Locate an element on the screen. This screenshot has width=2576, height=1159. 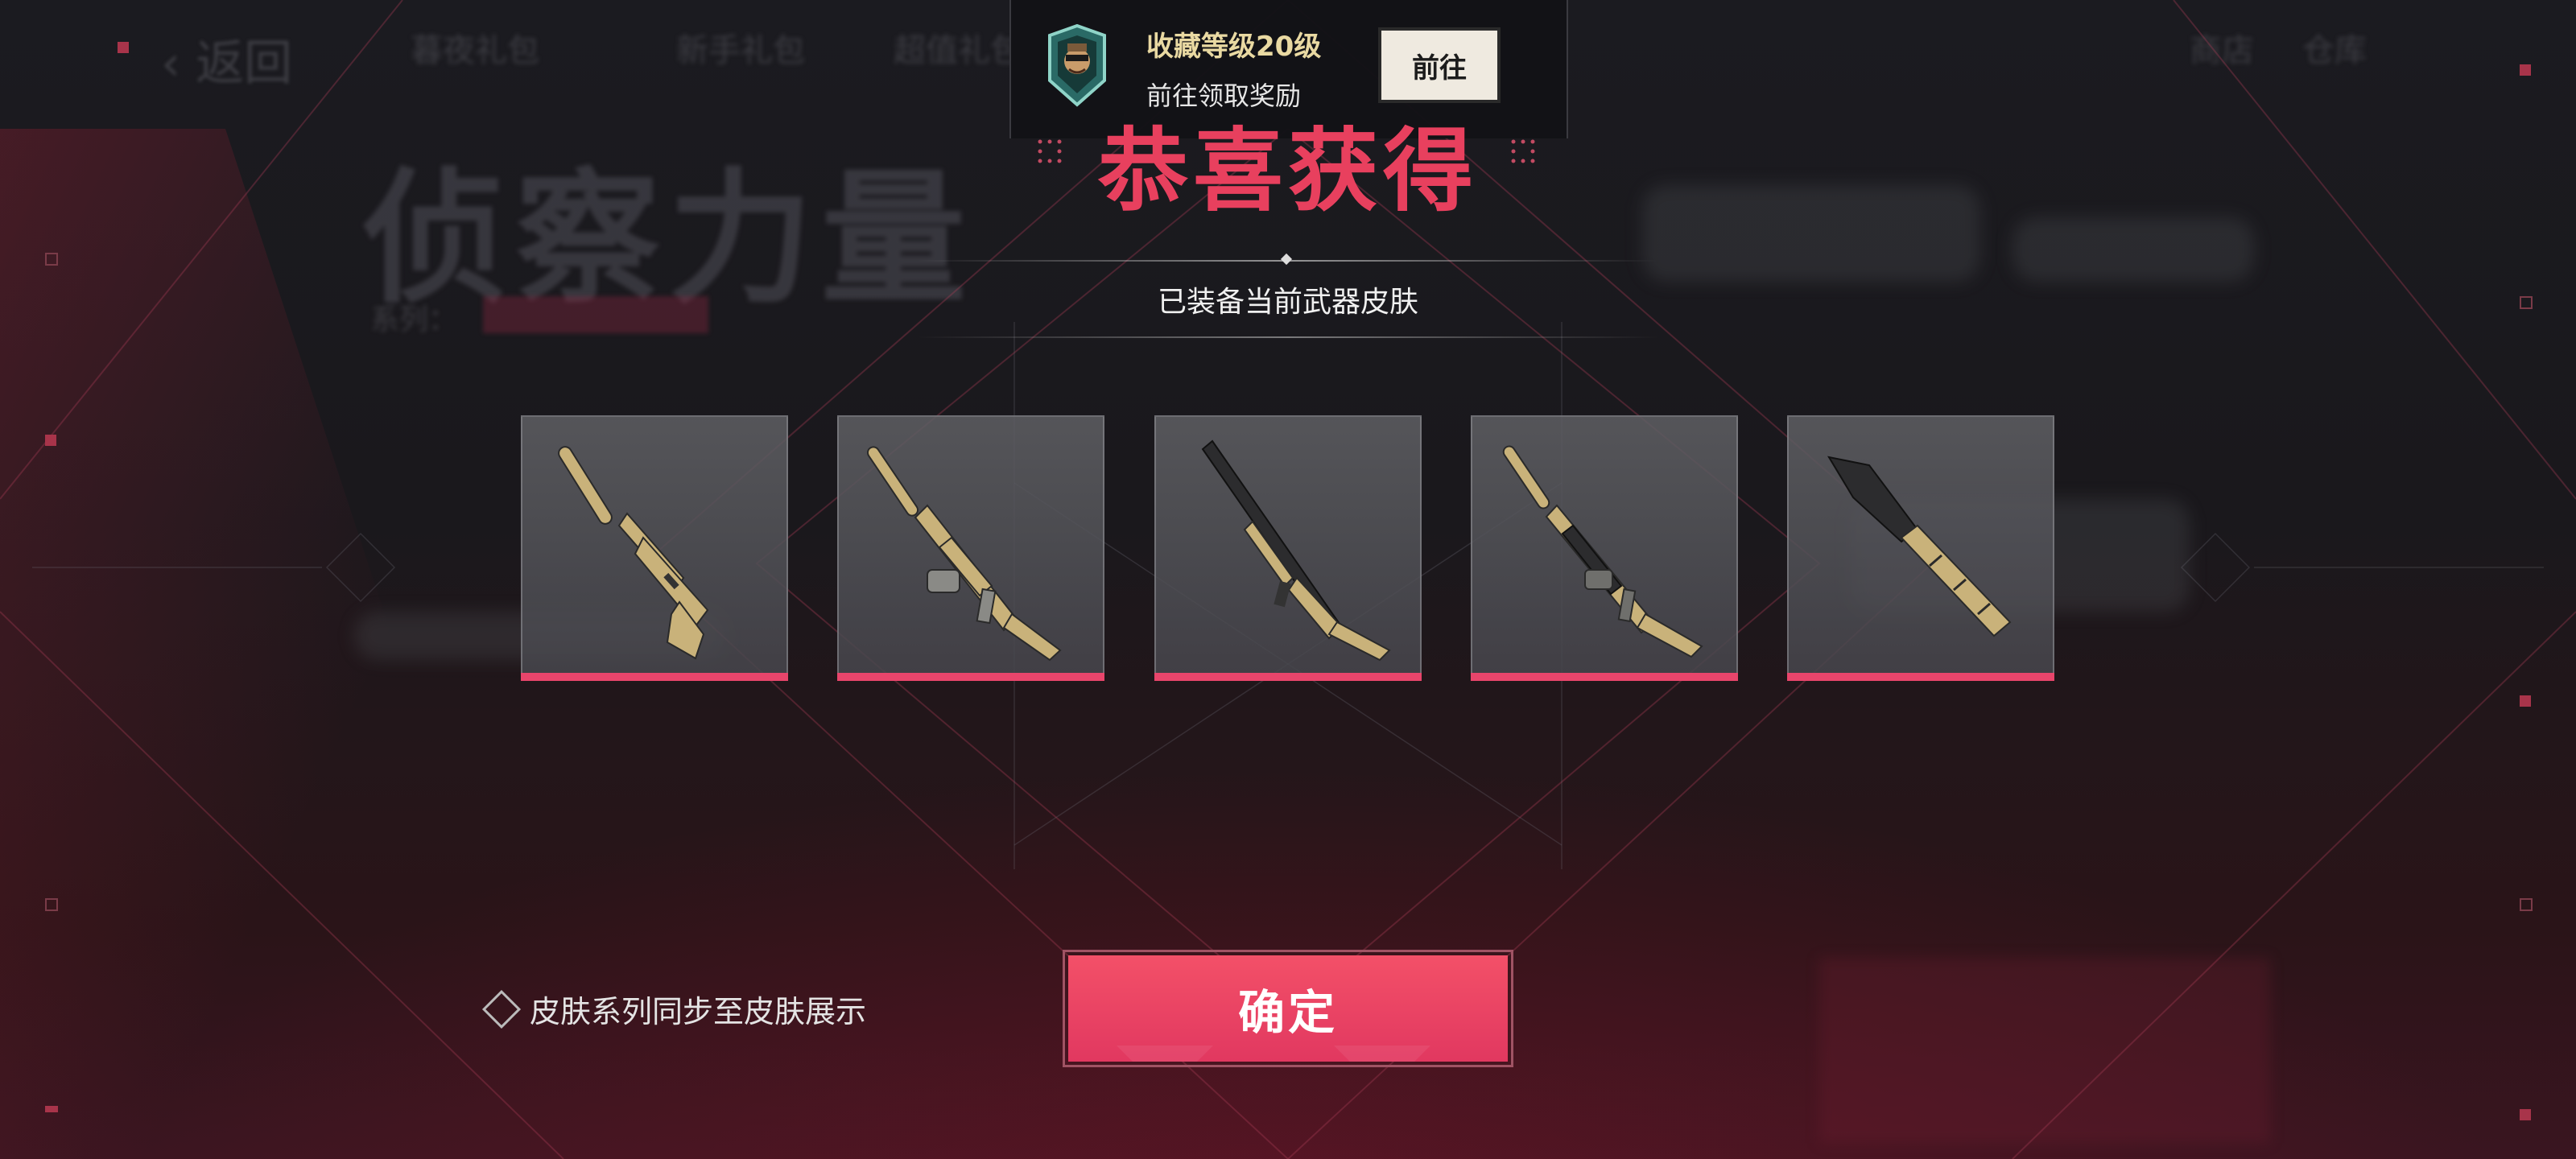
reward-item-rifle is located at coordinates (1288, 548).